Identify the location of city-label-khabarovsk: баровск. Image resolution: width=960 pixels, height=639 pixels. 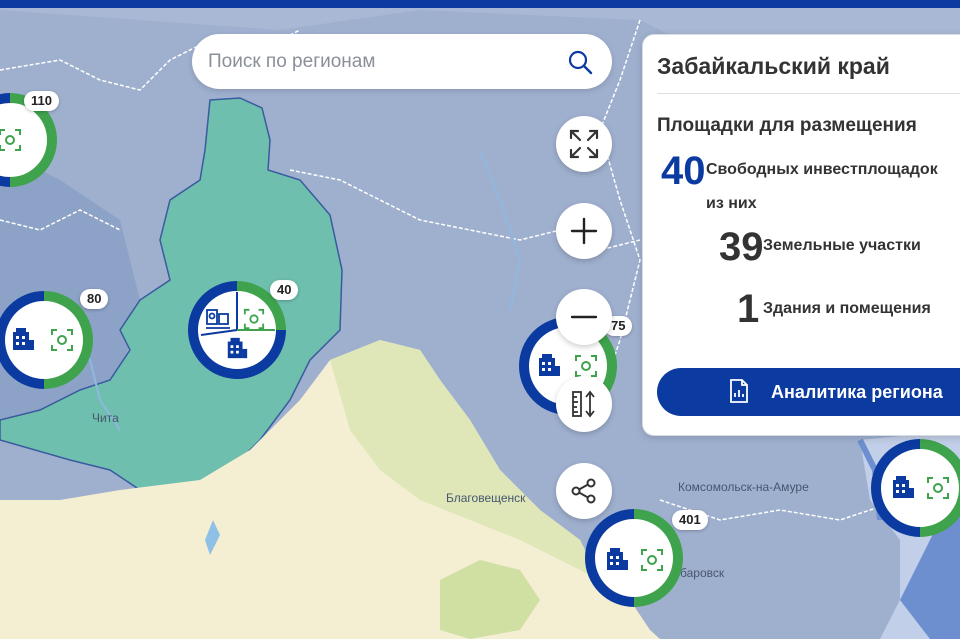
(702, 573).